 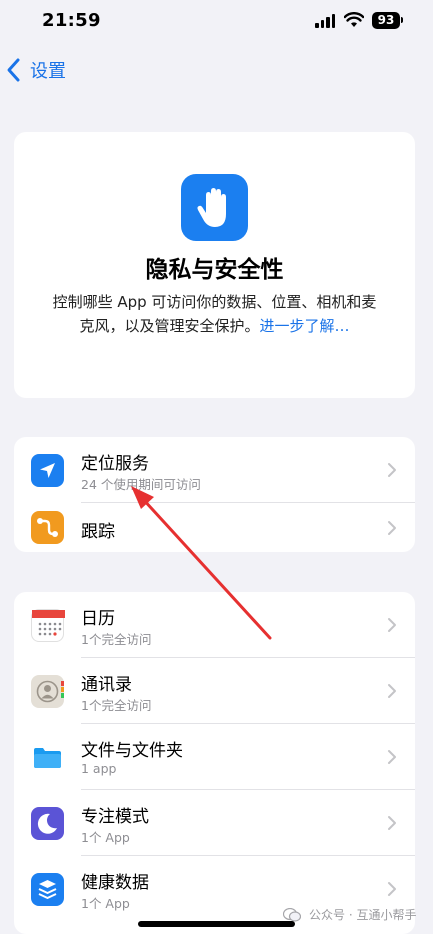 I want to click on row-label: 文件与文件夹, so click(x=132, y=751).